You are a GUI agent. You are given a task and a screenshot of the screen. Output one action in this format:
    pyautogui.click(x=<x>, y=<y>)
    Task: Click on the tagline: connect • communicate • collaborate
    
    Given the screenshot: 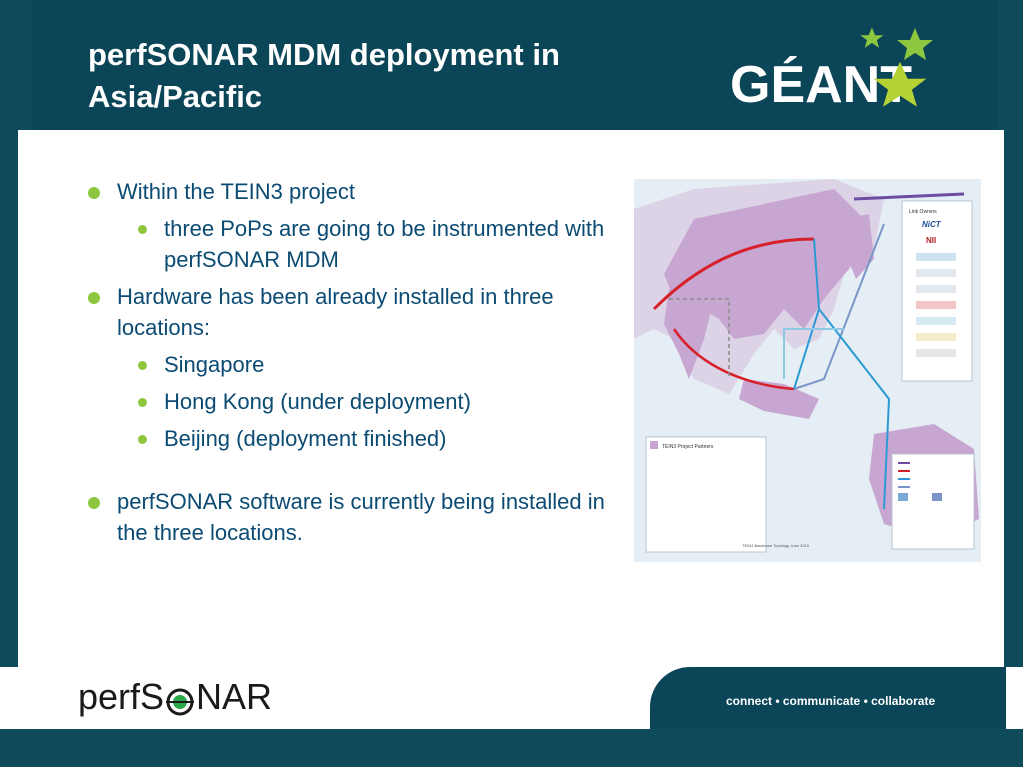 What is the action you would take?
    pyautogui.click(x=831, y=701)
    